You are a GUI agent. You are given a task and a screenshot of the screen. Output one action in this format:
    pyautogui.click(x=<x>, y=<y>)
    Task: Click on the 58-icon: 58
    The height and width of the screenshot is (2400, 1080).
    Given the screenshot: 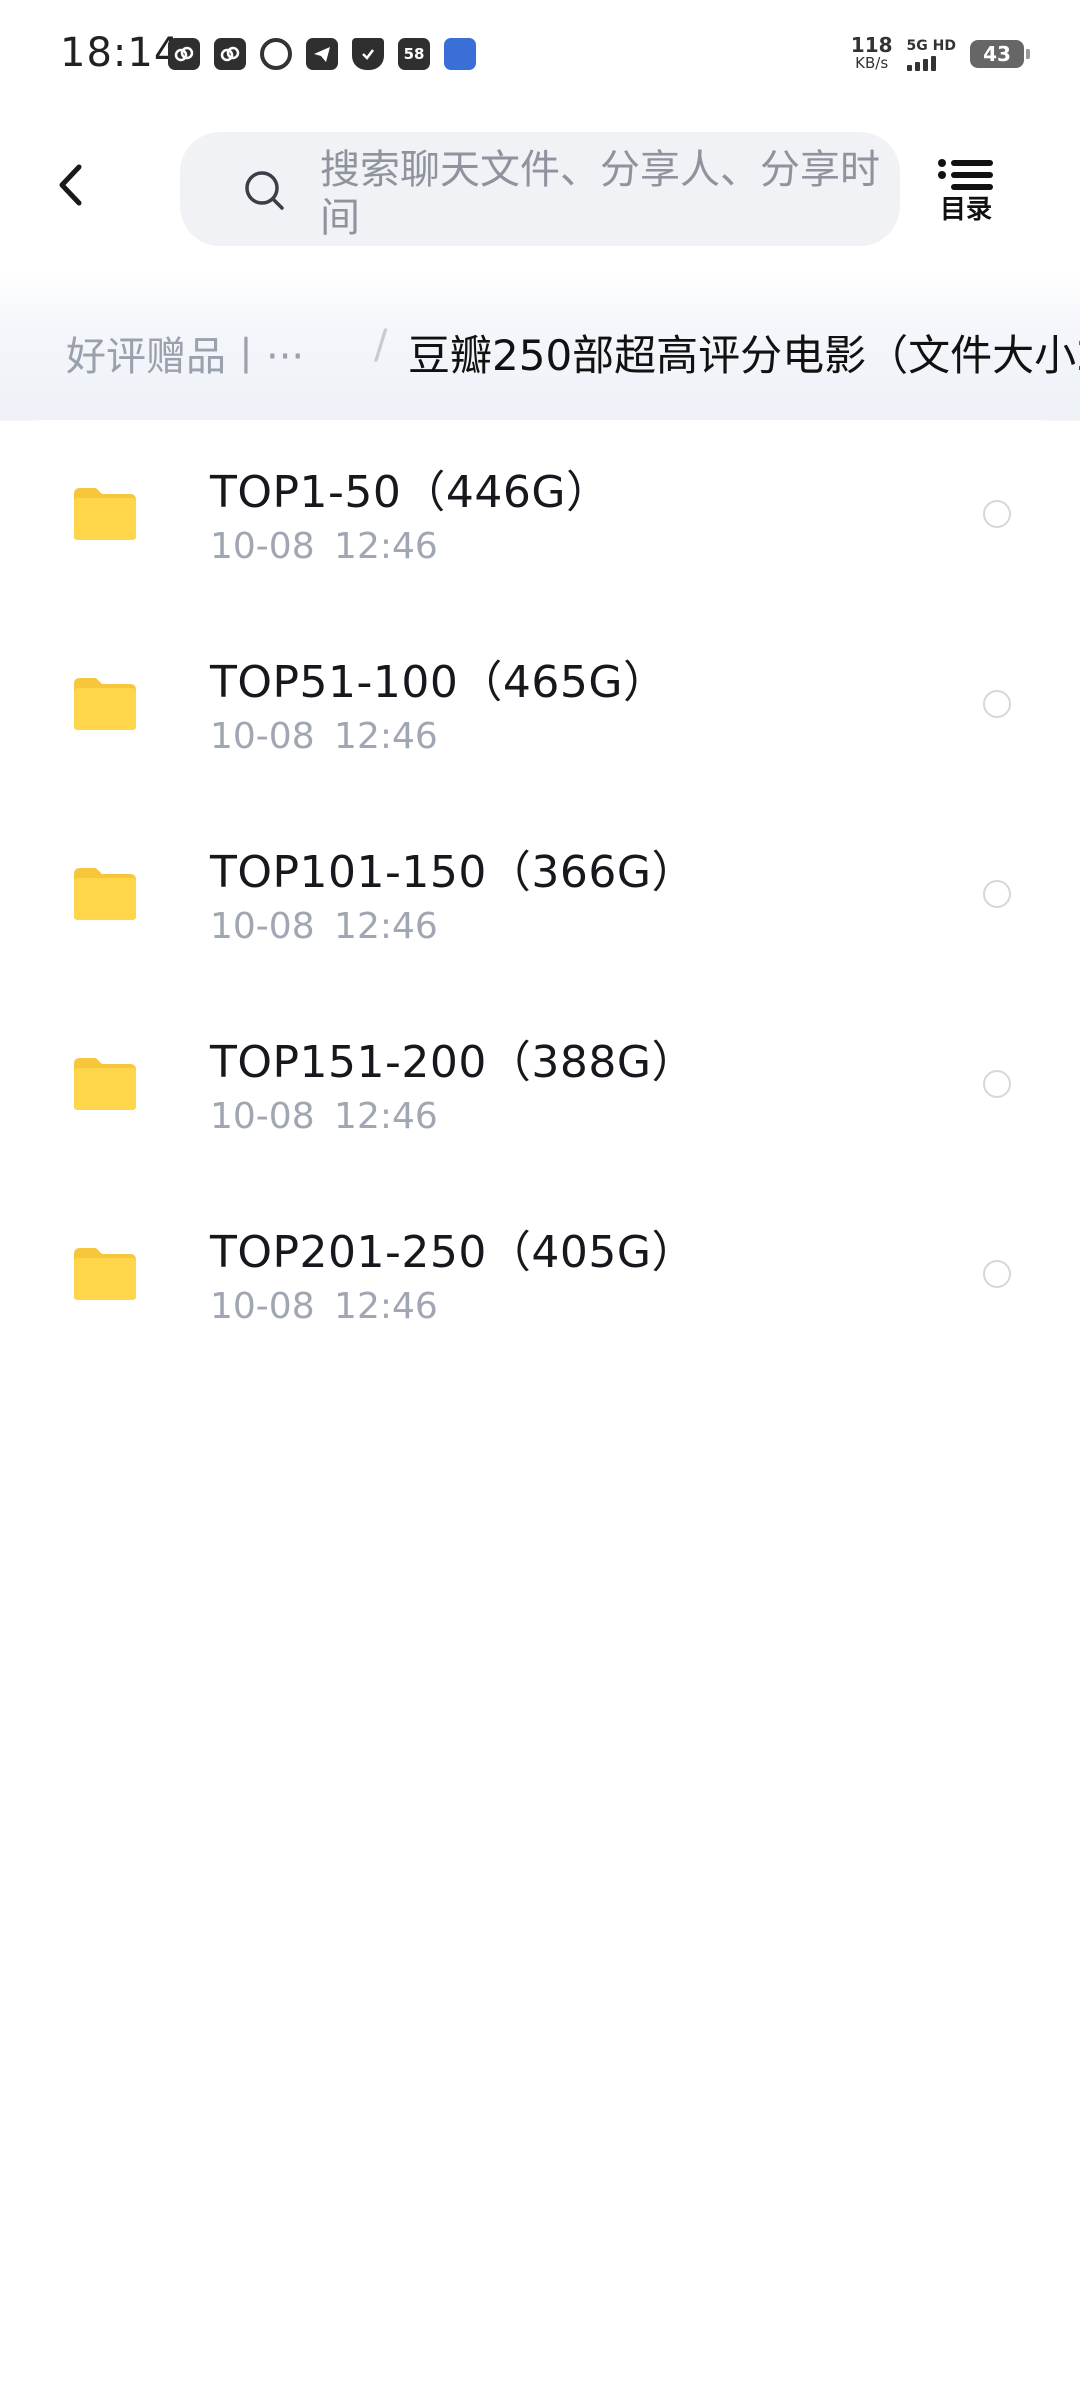 What is the action you would take?
    pyautogui.click(x=414, y=54)
    